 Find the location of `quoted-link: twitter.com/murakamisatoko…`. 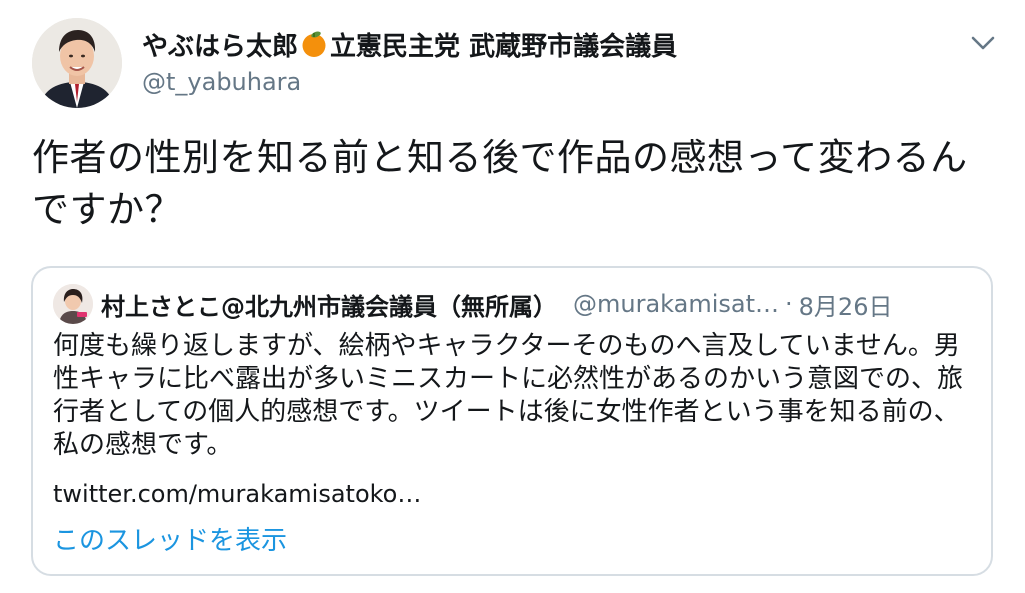

quoted-link: twitter.com/murakamisatoko… is located at coordinates (237, 494).